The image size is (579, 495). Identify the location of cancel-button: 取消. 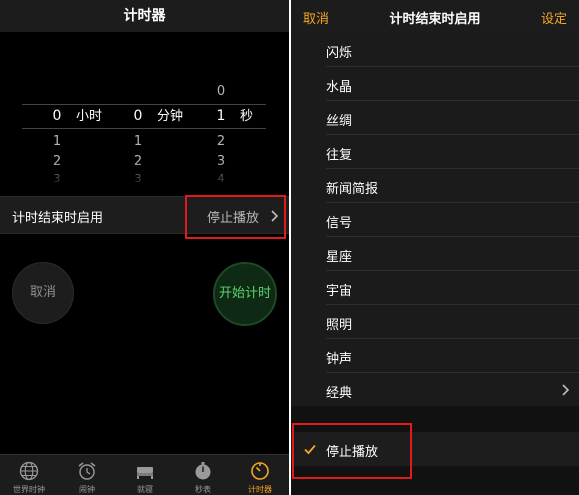
(43, 293).